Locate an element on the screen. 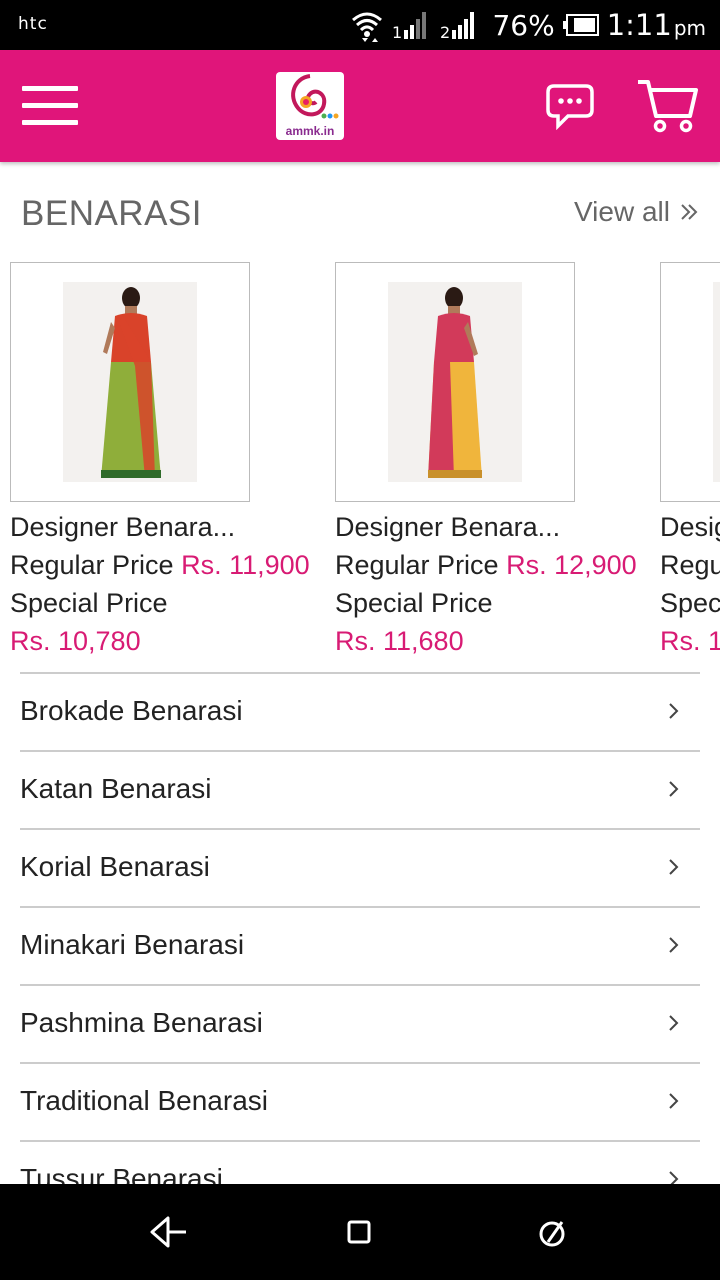 The width and height of the screenshot is (720, 1280). category-item: Pashmina Benarasi is located at coordinates (360, 1023).